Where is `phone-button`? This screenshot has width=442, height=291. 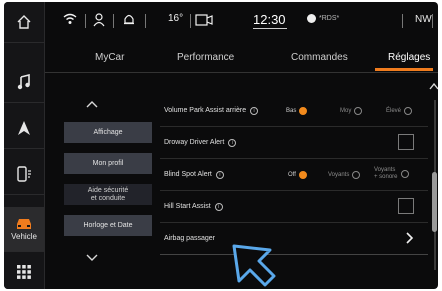 phone-button is located at coordinates (24, 174).